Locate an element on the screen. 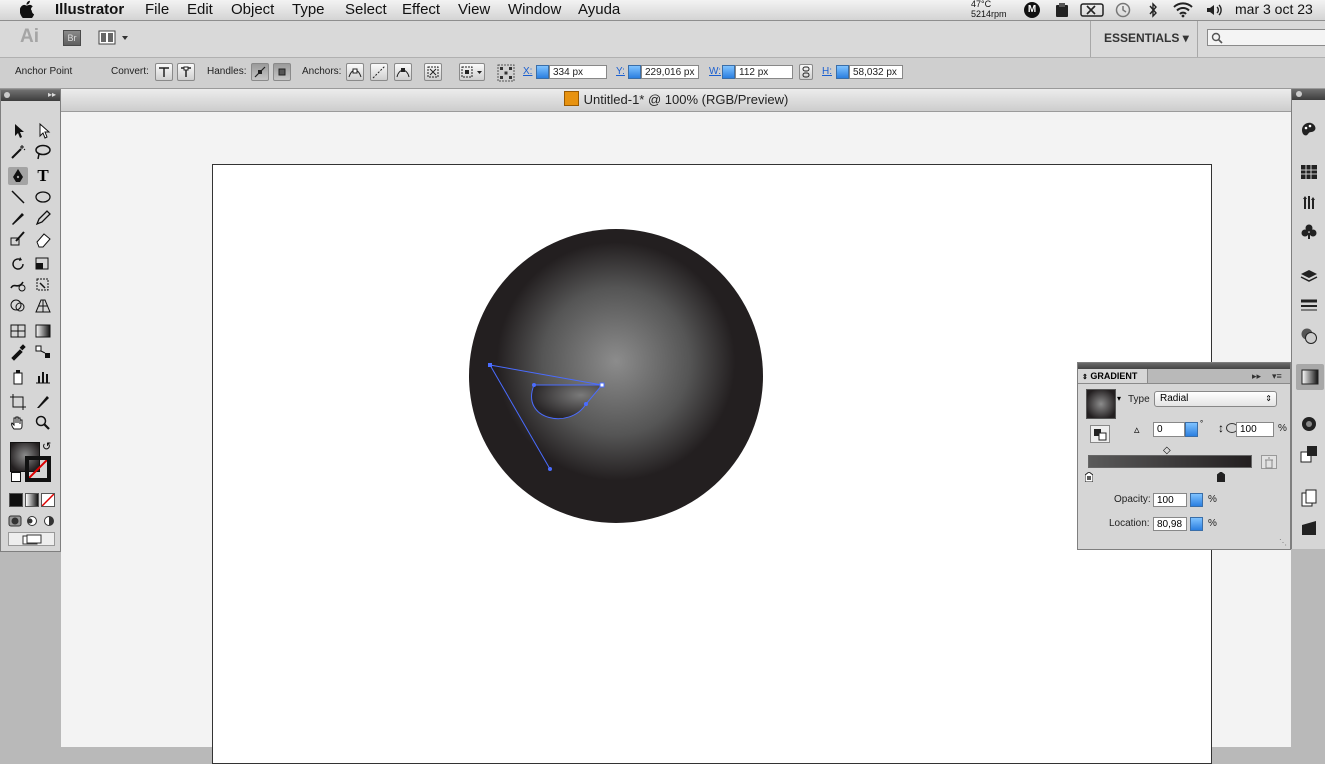  document-info-icon is located at coordinates (1309, 498).